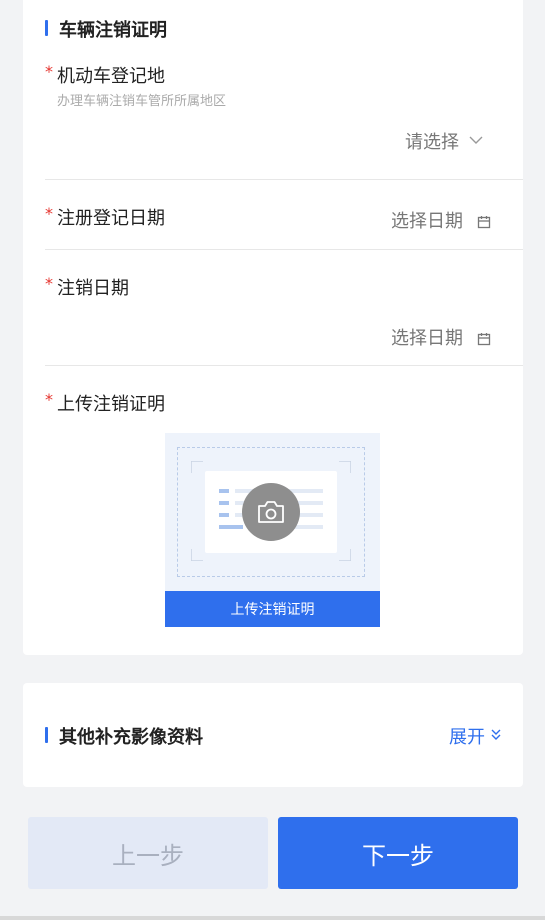 This screenshot has width=545, height=920. Describe the element at coordinates (148, 853) in the screenshot. I see `prev-step-button: 上一步` at that location.